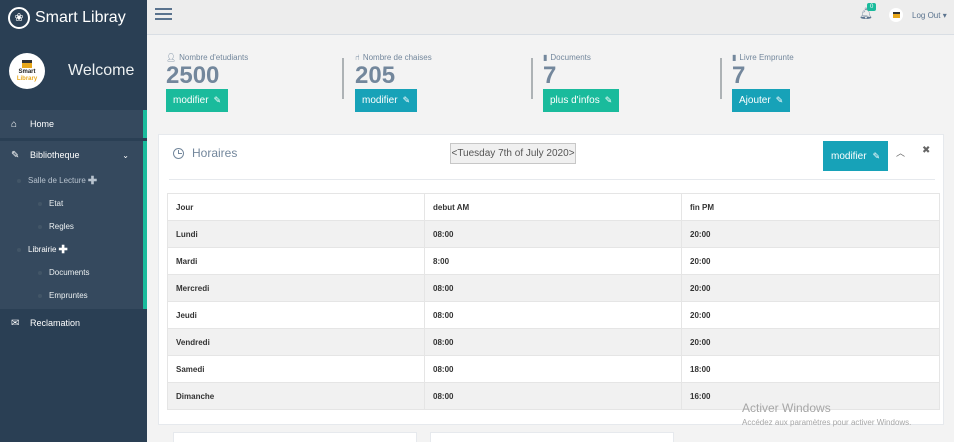  What do you see at coordinates (810, 207) in the screenshot?
I see `column-header: fin PM` at bounding box center [810, 207].